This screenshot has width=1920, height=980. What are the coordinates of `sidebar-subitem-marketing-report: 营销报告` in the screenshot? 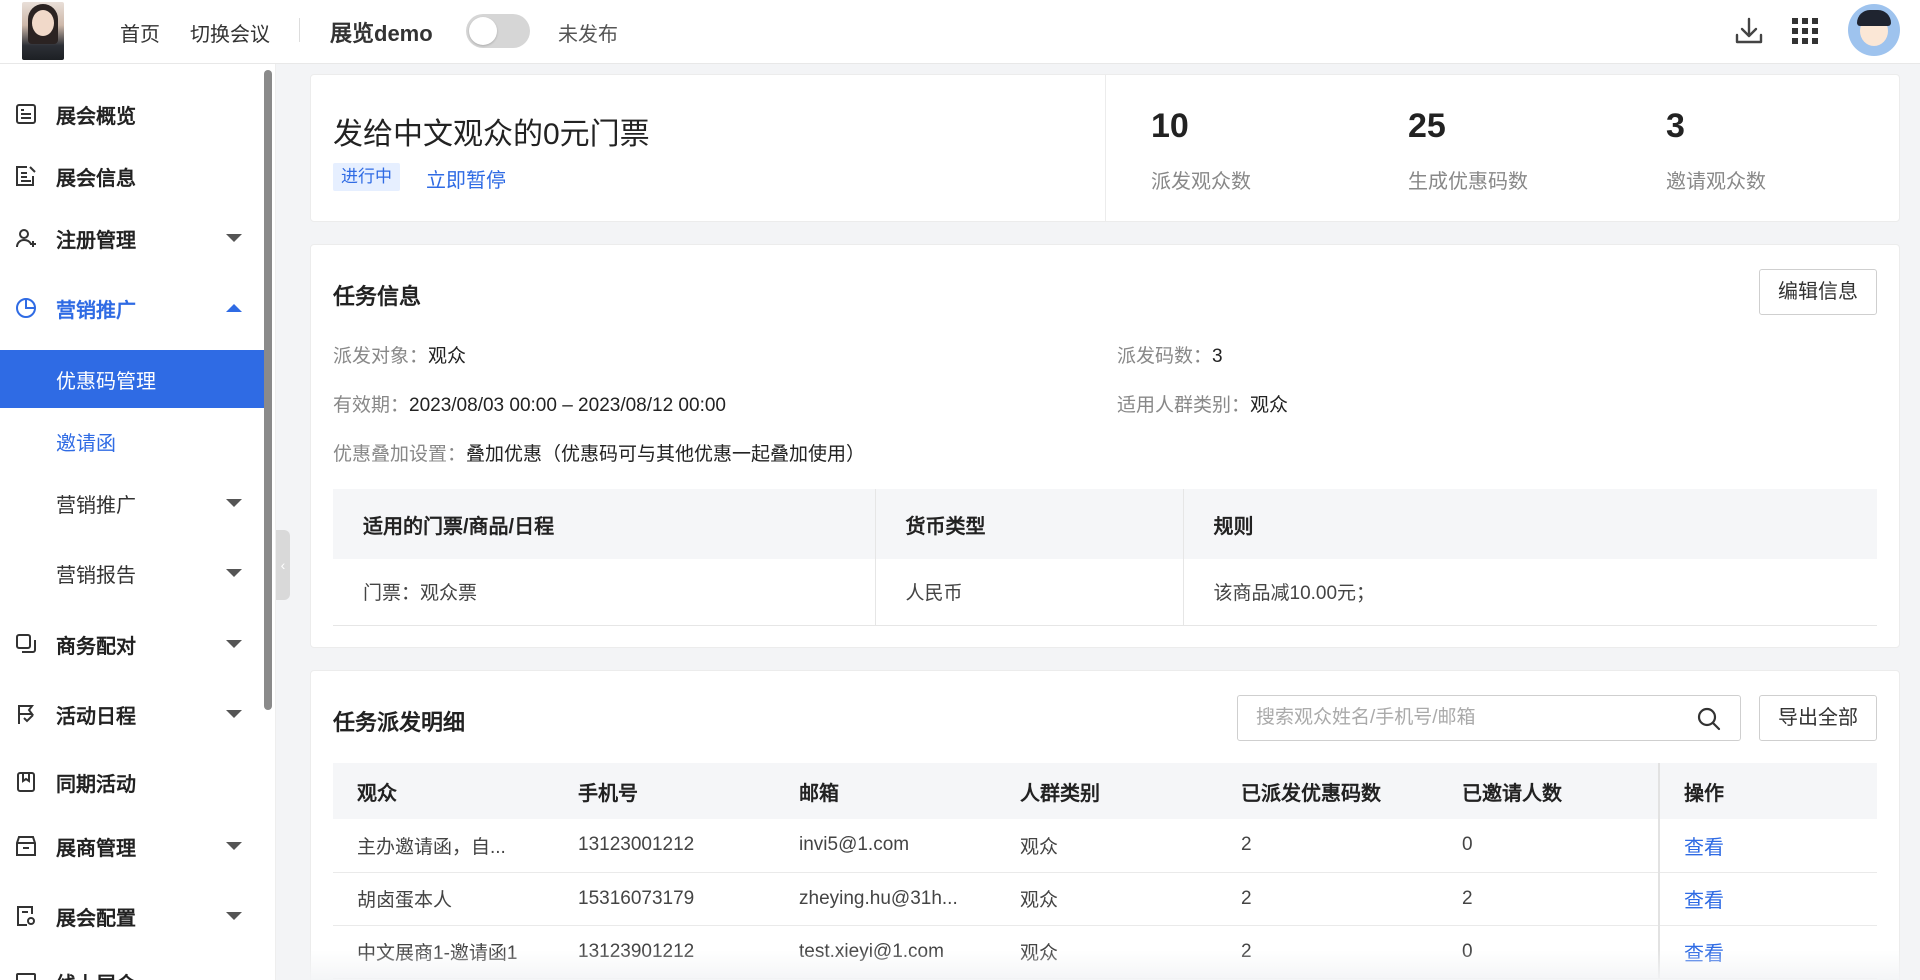 It's located at (132, 573).